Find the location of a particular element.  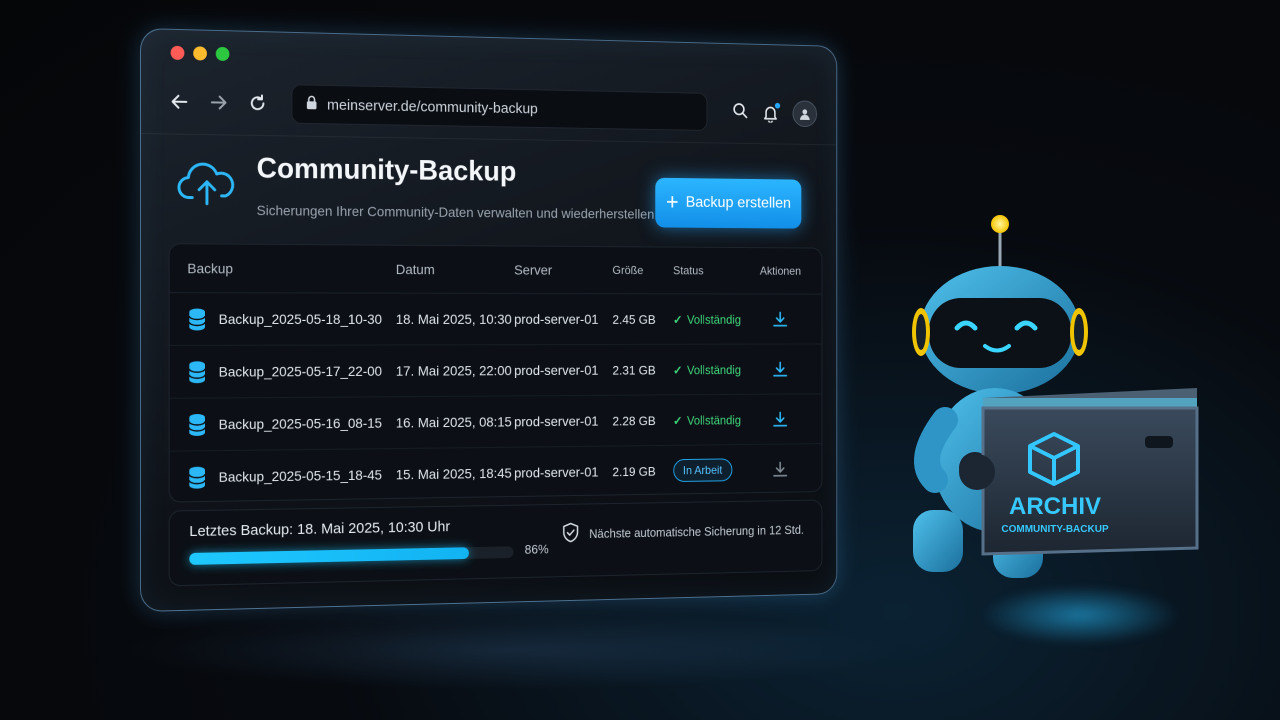

address-bar: meinserver.de/community-backup is located at coordinates (499, 107).